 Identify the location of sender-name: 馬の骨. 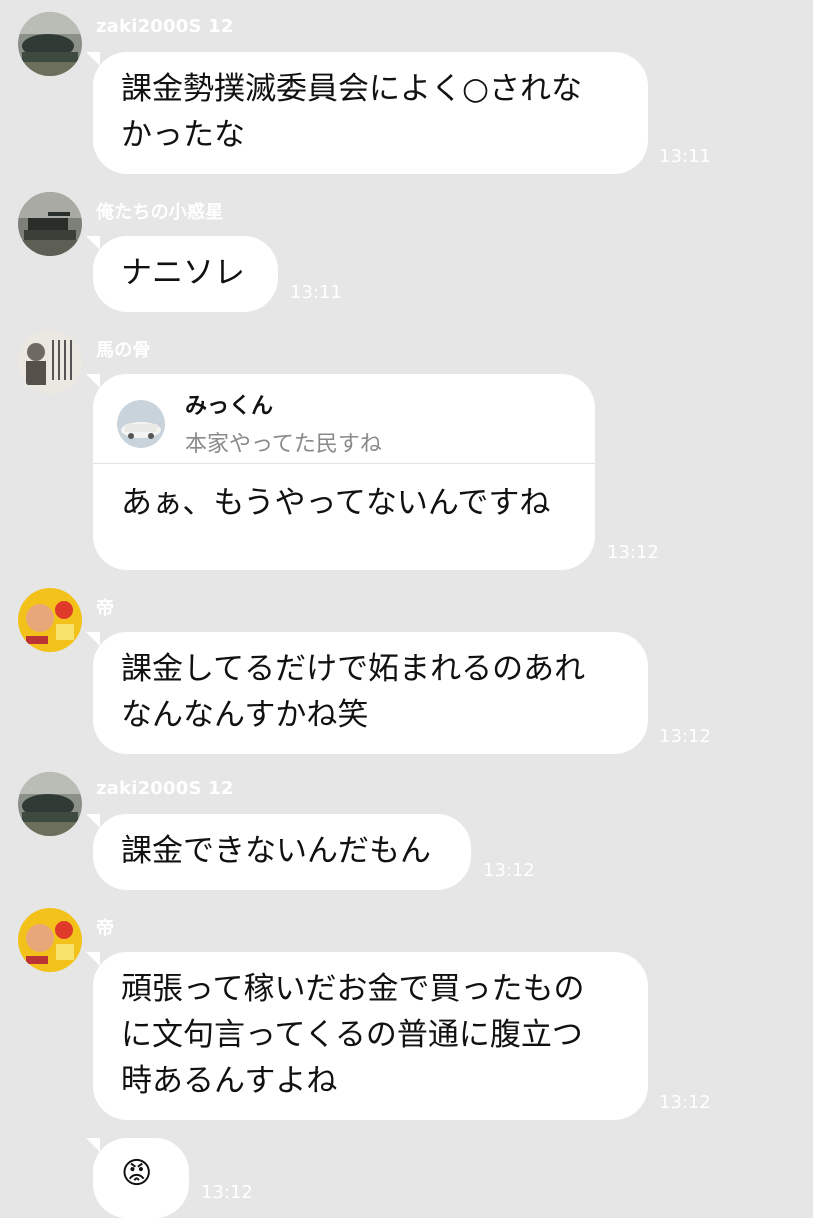
(123, 350).